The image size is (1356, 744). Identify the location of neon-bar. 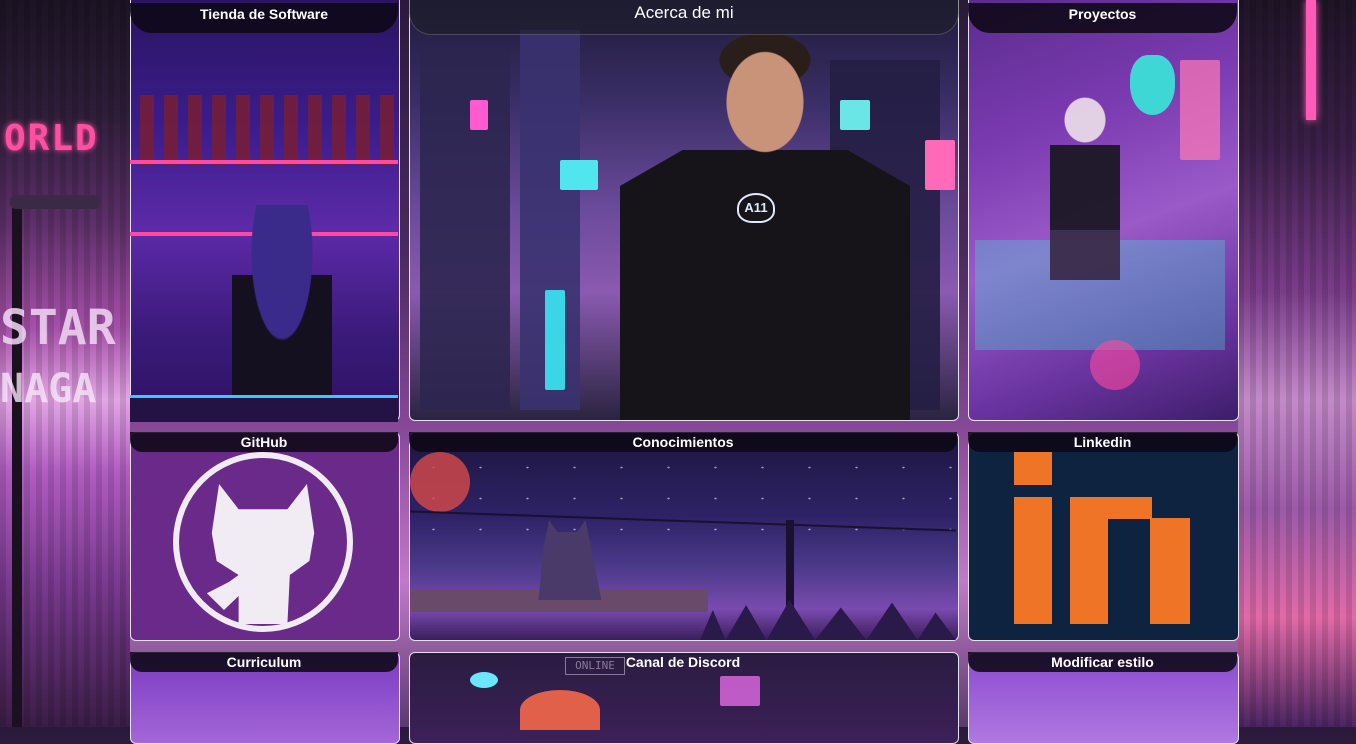
(1311, 60).